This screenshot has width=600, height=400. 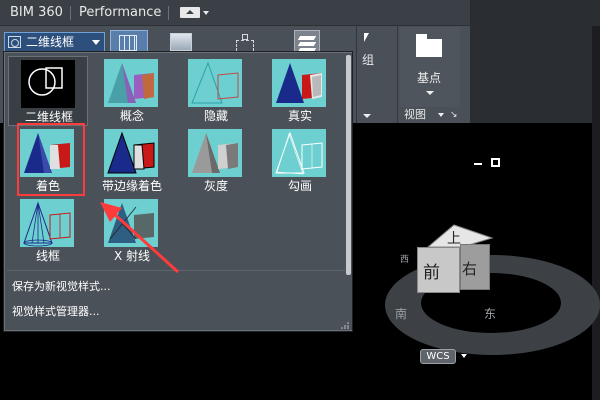 What do you see at coordinates (120, 13) in the screenshot?
I see `tab-performance: Performance` at bounding box center [120, 13].